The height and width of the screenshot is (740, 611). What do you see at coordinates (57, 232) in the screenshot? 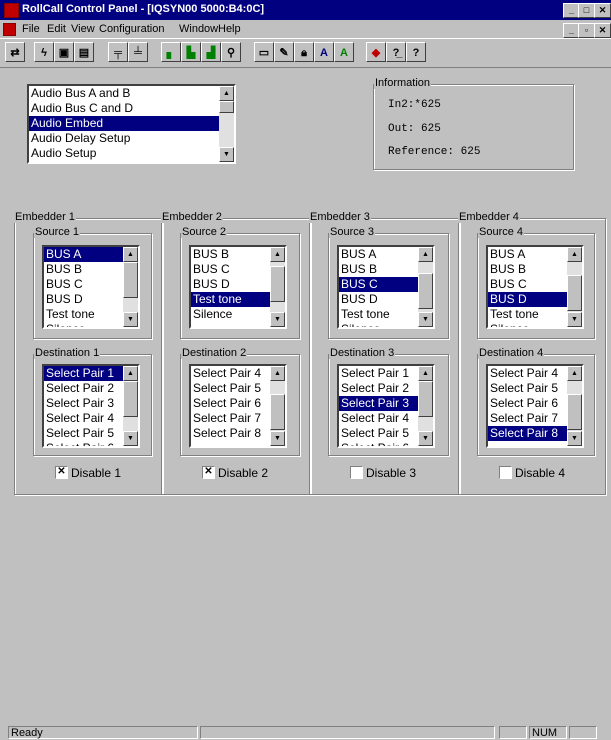
I see `source-label: Source 1` at bounding box center [57, 232].